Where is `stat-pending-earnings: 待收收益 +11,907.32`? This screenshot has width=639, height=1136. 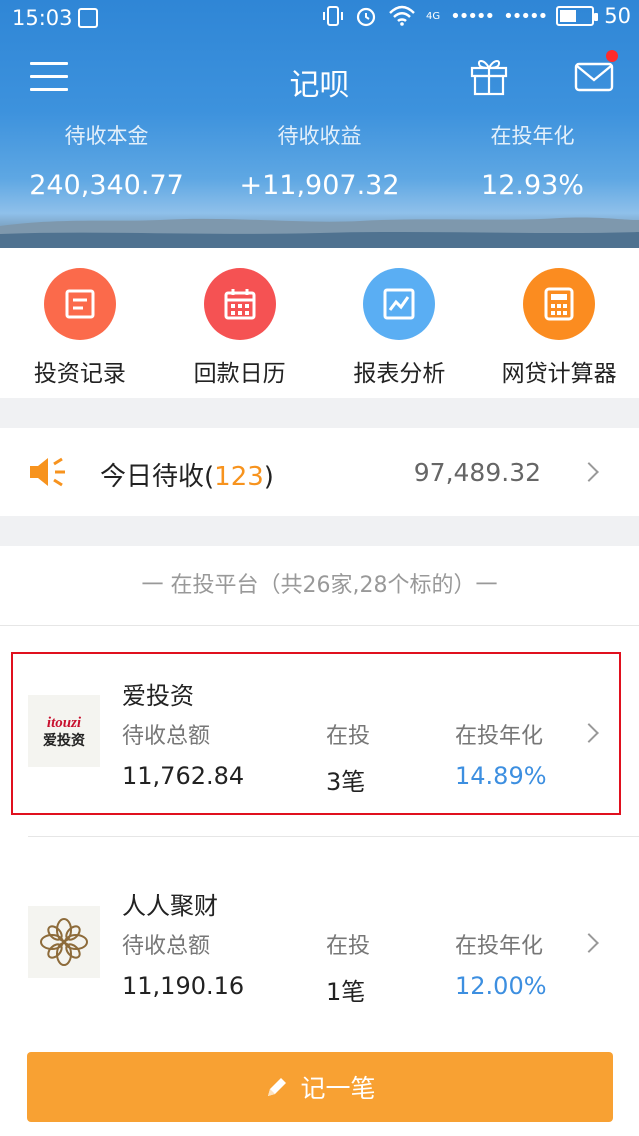 stat-pending-earnings: 待收收益 +11,907.32 is located at coordinates (319, 160).